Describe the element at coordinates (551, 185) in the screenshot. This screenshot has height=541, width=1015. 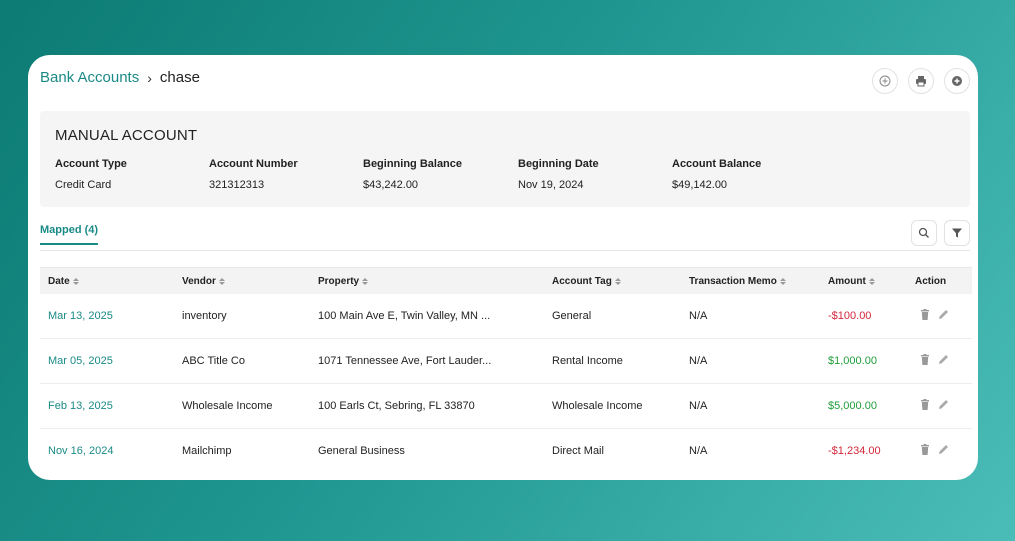
I see `field-value: Nov 19, 2024` at that location.